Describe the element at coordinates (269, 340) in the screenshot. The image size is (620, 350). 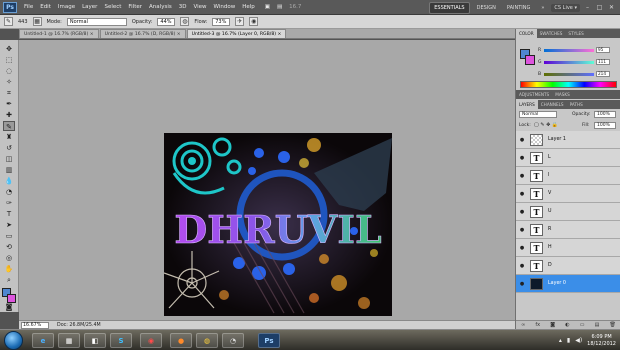
I see `taskbar-photoshop-icon: Ps` at that location.